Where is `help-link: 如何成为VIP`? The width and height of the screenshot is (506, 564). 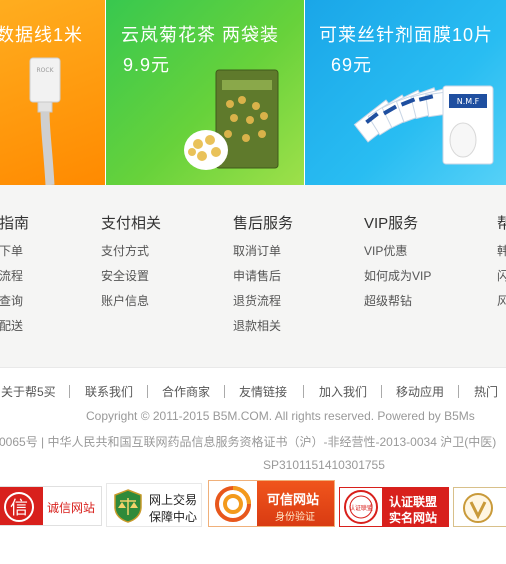 help-link: 如何成为VIP is located at coordinates (424, 280).